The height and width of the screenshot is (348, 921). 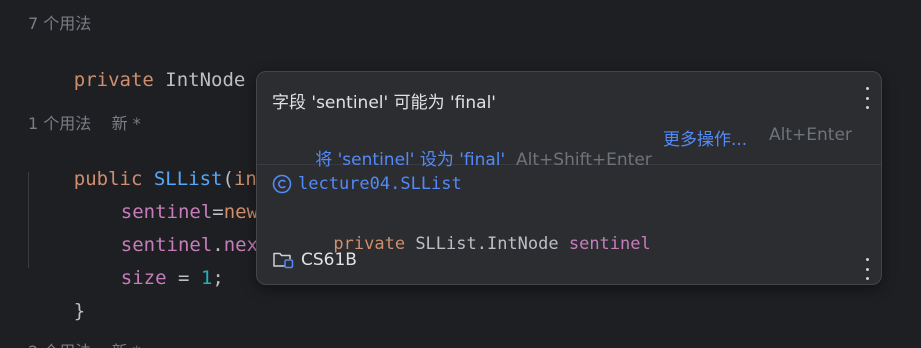 I want to click on code-line-size: size = 1;, so click(x=172, y=278).